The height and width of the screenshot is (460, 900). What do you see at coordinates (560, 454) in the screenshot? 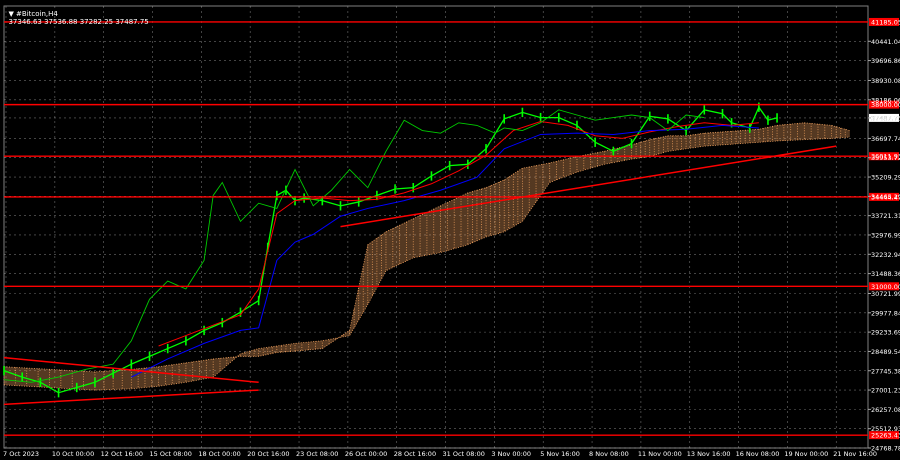
I see `x-tick-label: 5 Nov 16:00` at bounding box center [560, 454].